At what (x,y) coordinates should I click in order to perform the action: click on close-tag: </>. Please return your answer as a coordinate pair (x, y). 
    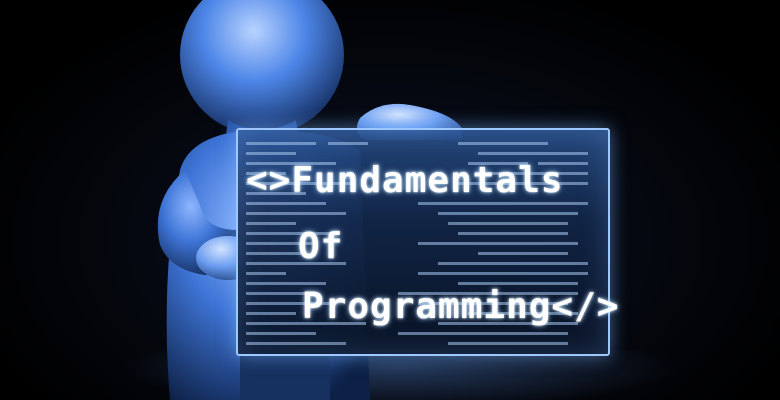
    Looking at the image, I should click on (585, 306).